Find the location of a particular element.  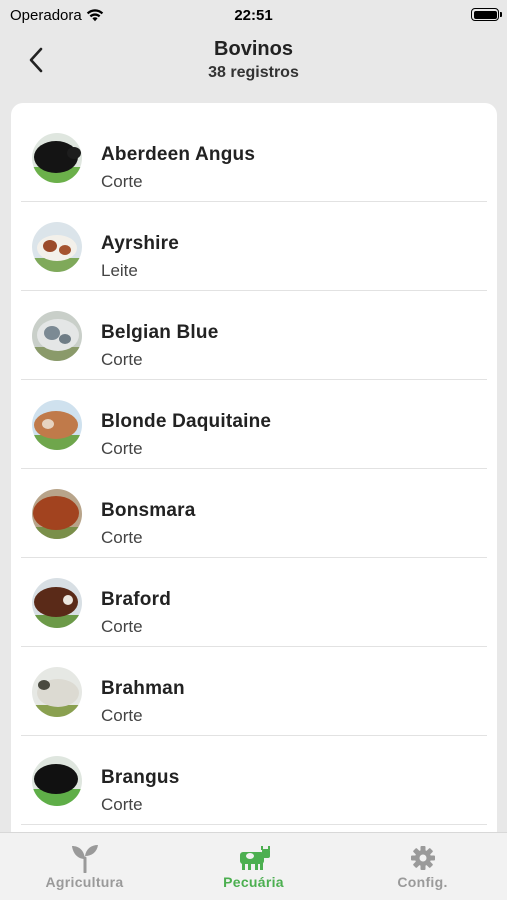

breed-name: Brahman is located at coordinates (143, 688).